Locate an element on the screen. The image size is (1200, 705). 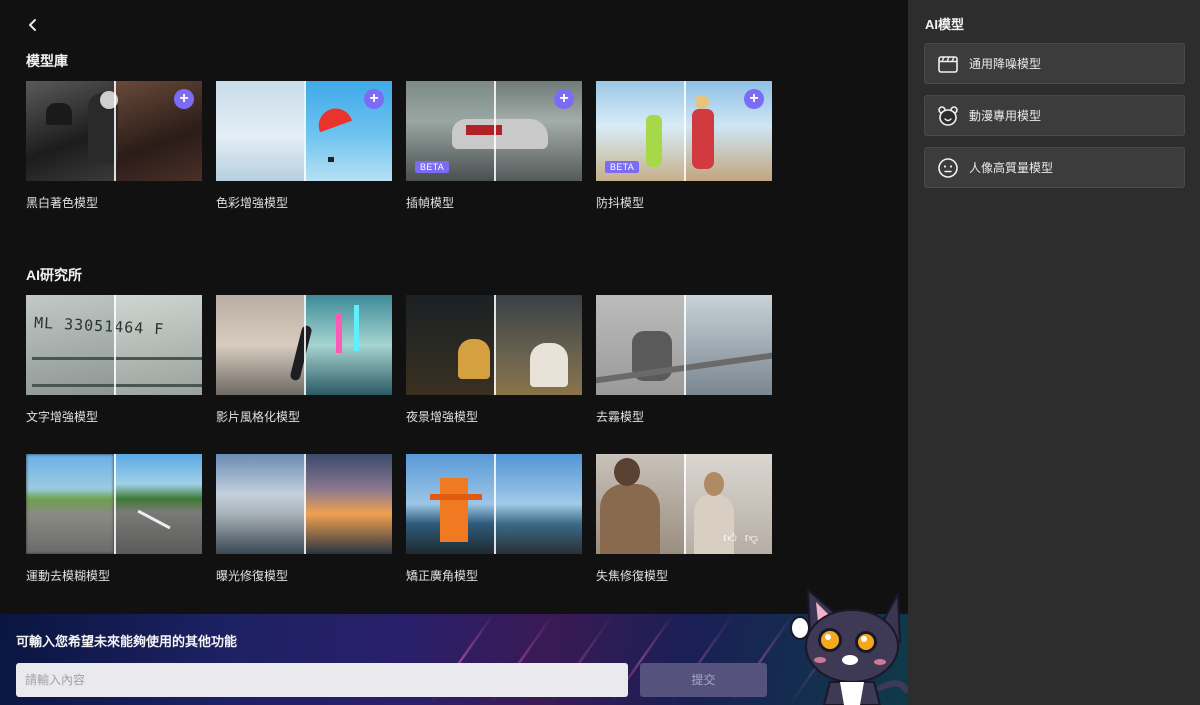
model-card-frame-interpolation: + BETA 插幀模型 is located at coordinates (494, 146).